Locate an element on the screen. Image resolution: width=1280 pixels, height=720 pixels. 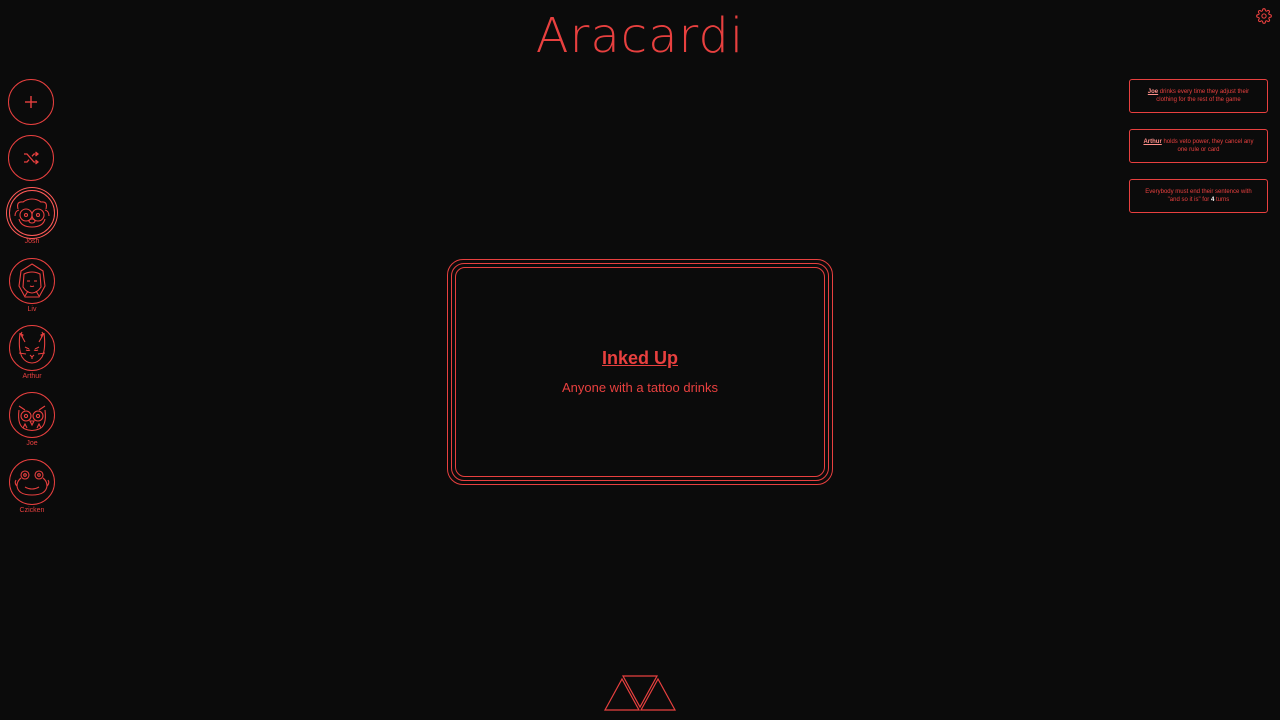
app-title: Aracardi is located at coordinates (640, 36).